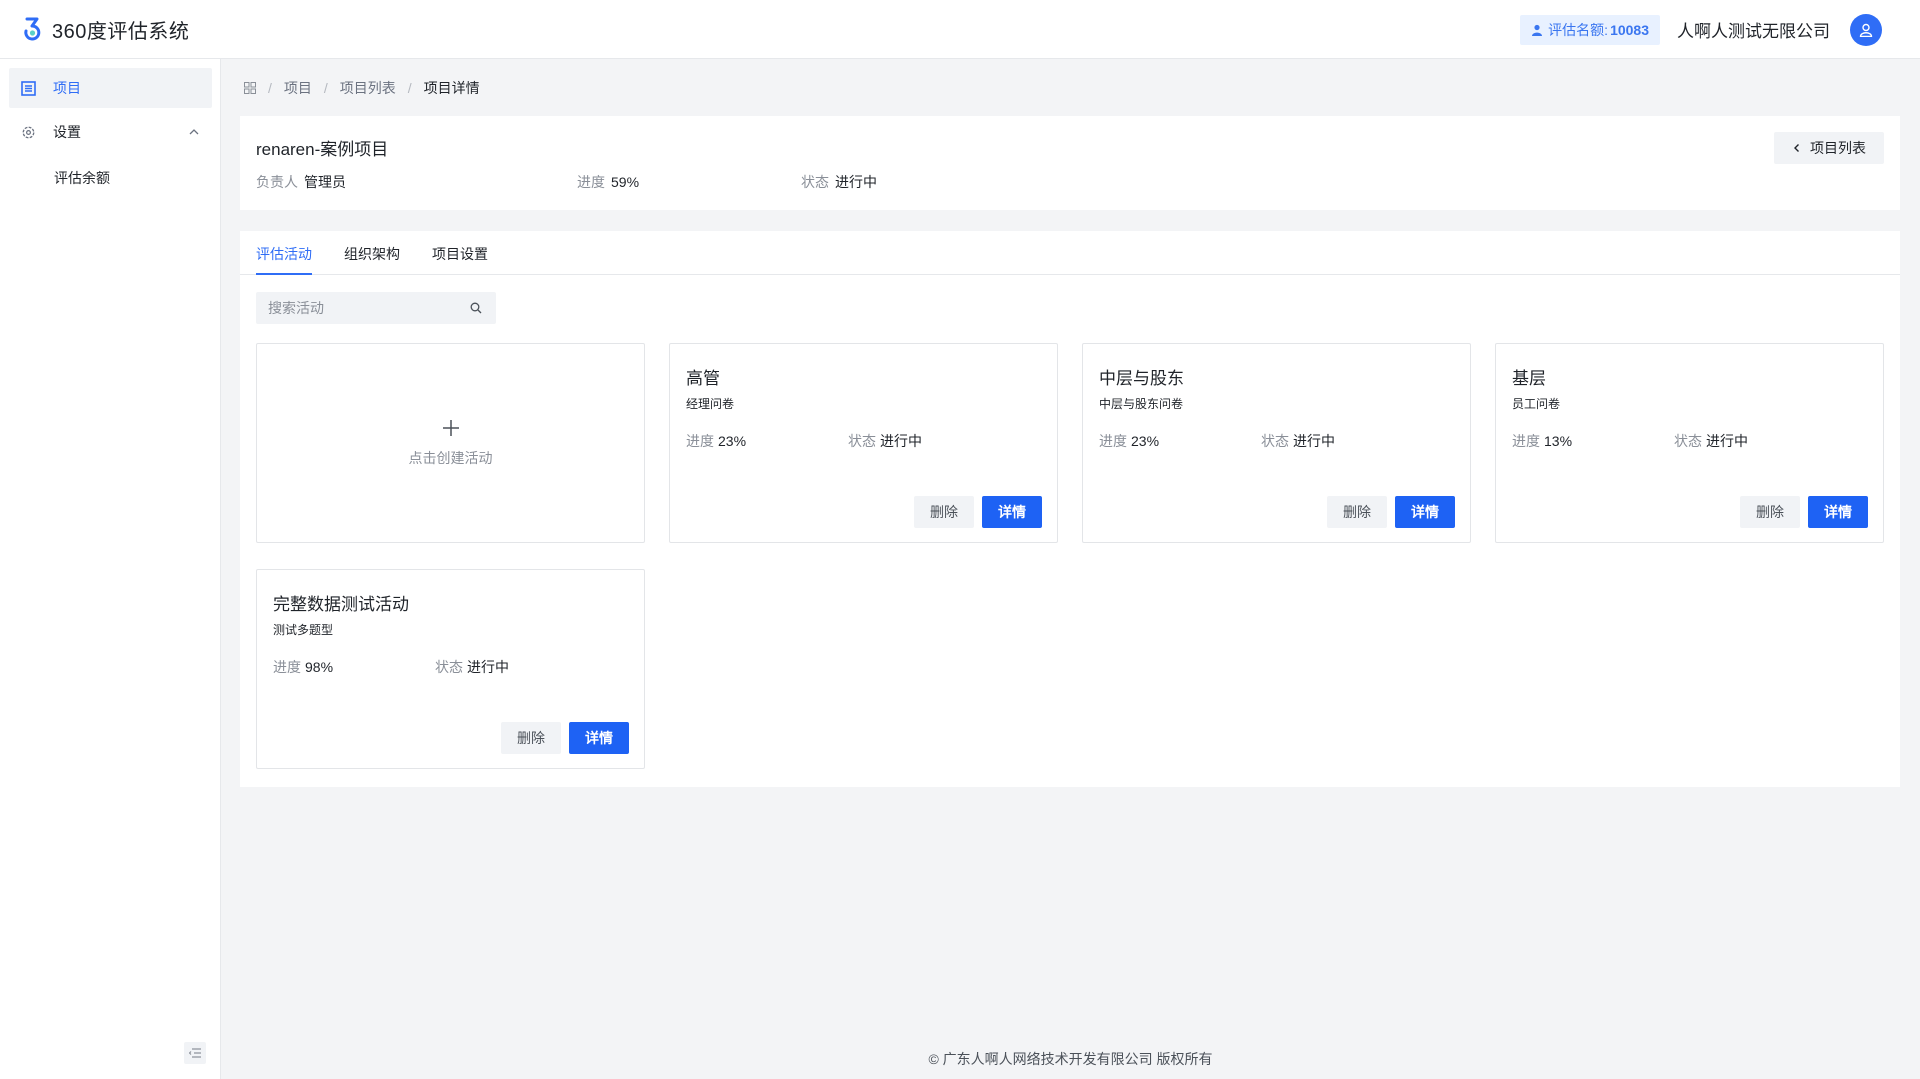 Image resolution: width=1920 pixels, height=1079 pixels. I want to click on activity-card: 高管 经理问卷 进度 23% 状态 进行中 删除 详情, so click(863, 443).